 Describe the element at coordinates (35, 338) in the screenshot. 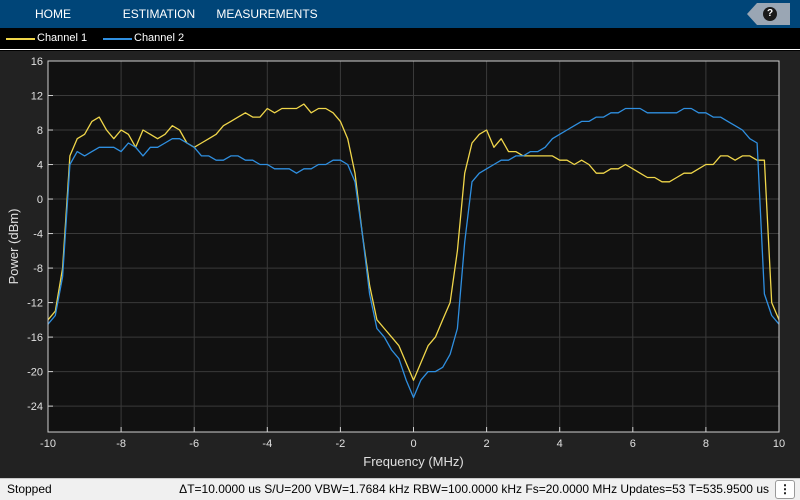

I see `y-tick-label: -16` at that location.